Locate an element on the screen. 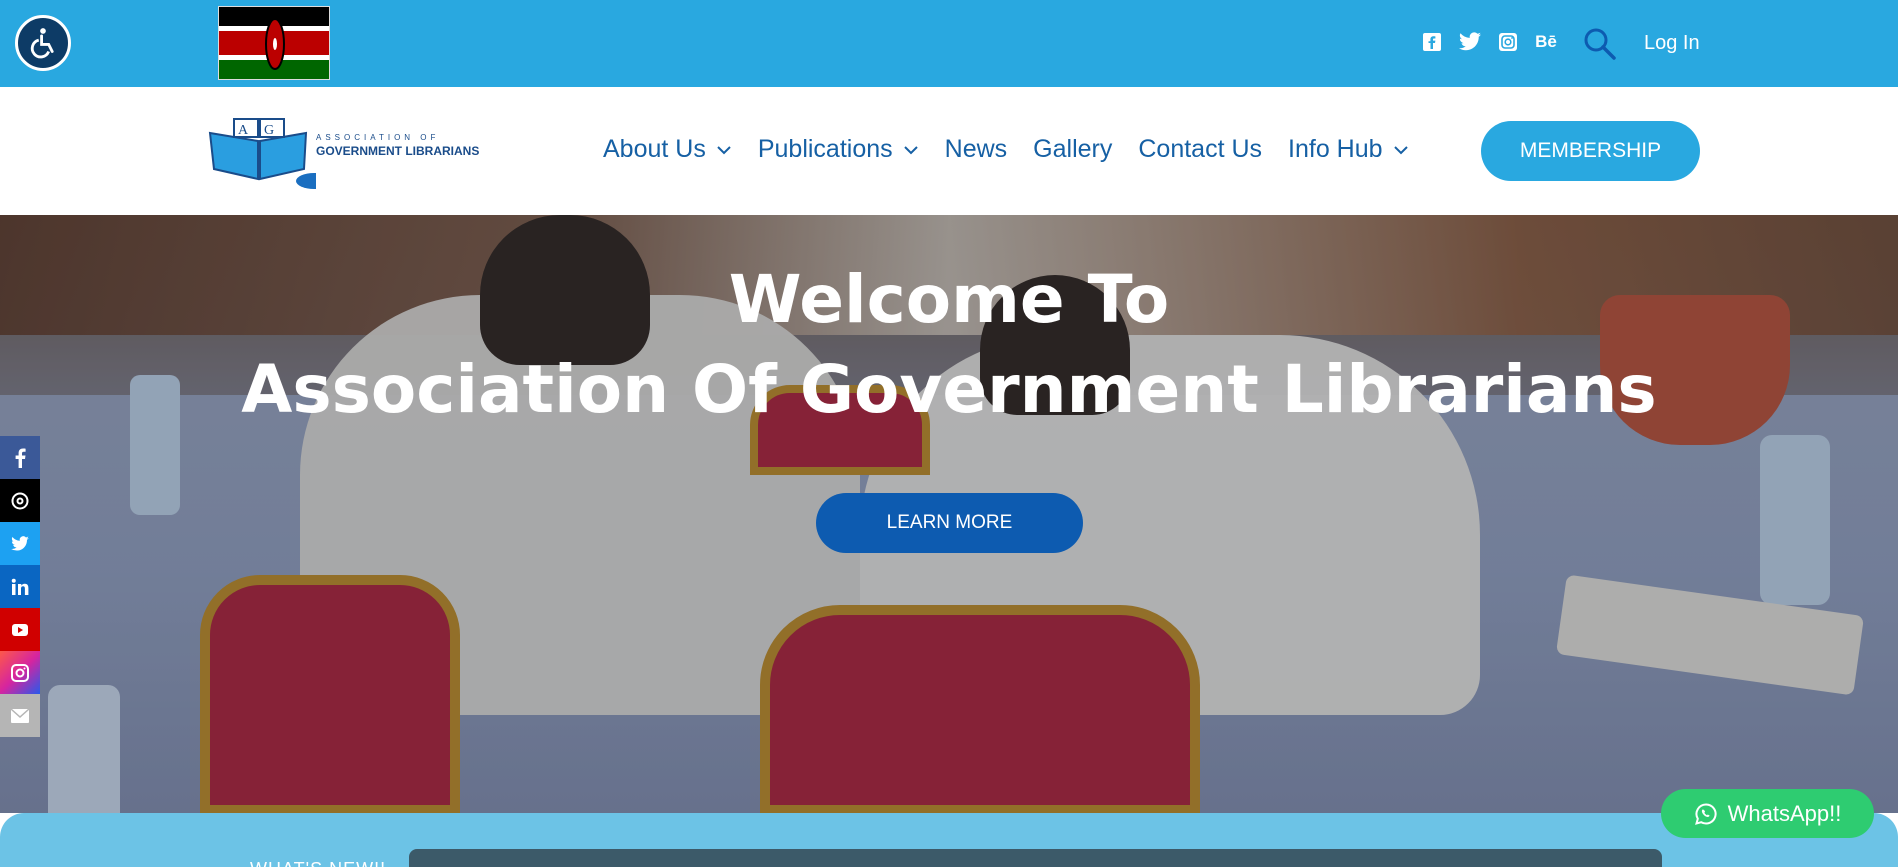 Image resolution: width=1898 pixels, height=867 pixels. svg-text: G is located at coordinates (269, 130).